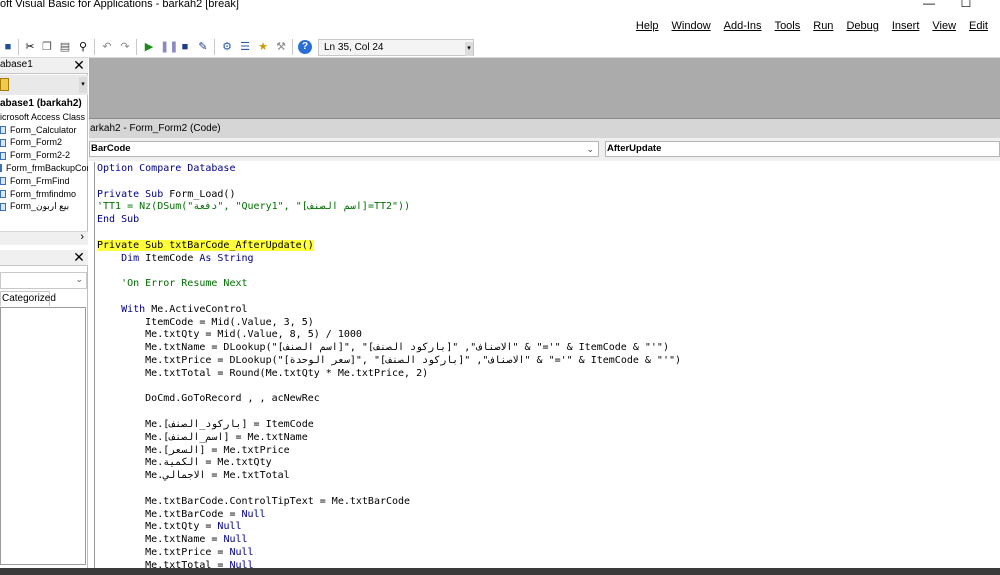  I want to click on tree-root: abase1 (barkah2), so click(44, 104).